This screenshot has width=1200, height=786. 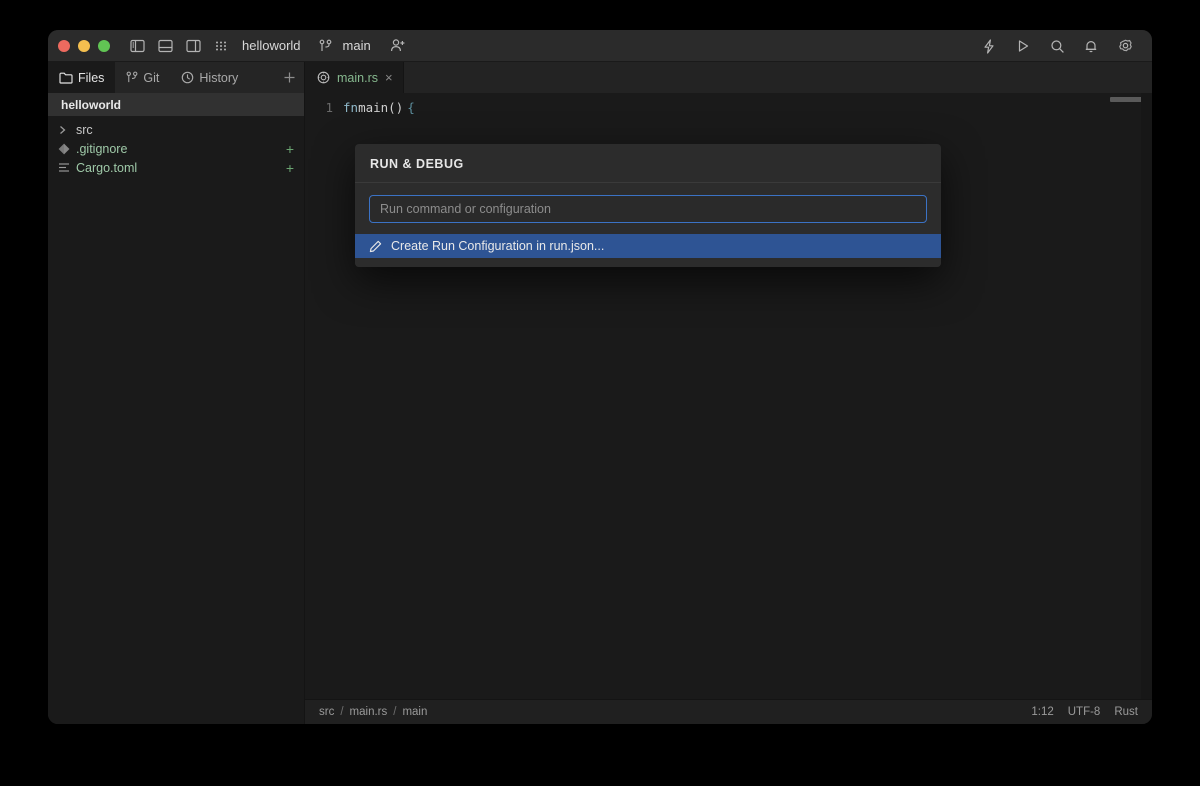 I want to click on project-root-header: helloworld, so click(x=176, y=104).